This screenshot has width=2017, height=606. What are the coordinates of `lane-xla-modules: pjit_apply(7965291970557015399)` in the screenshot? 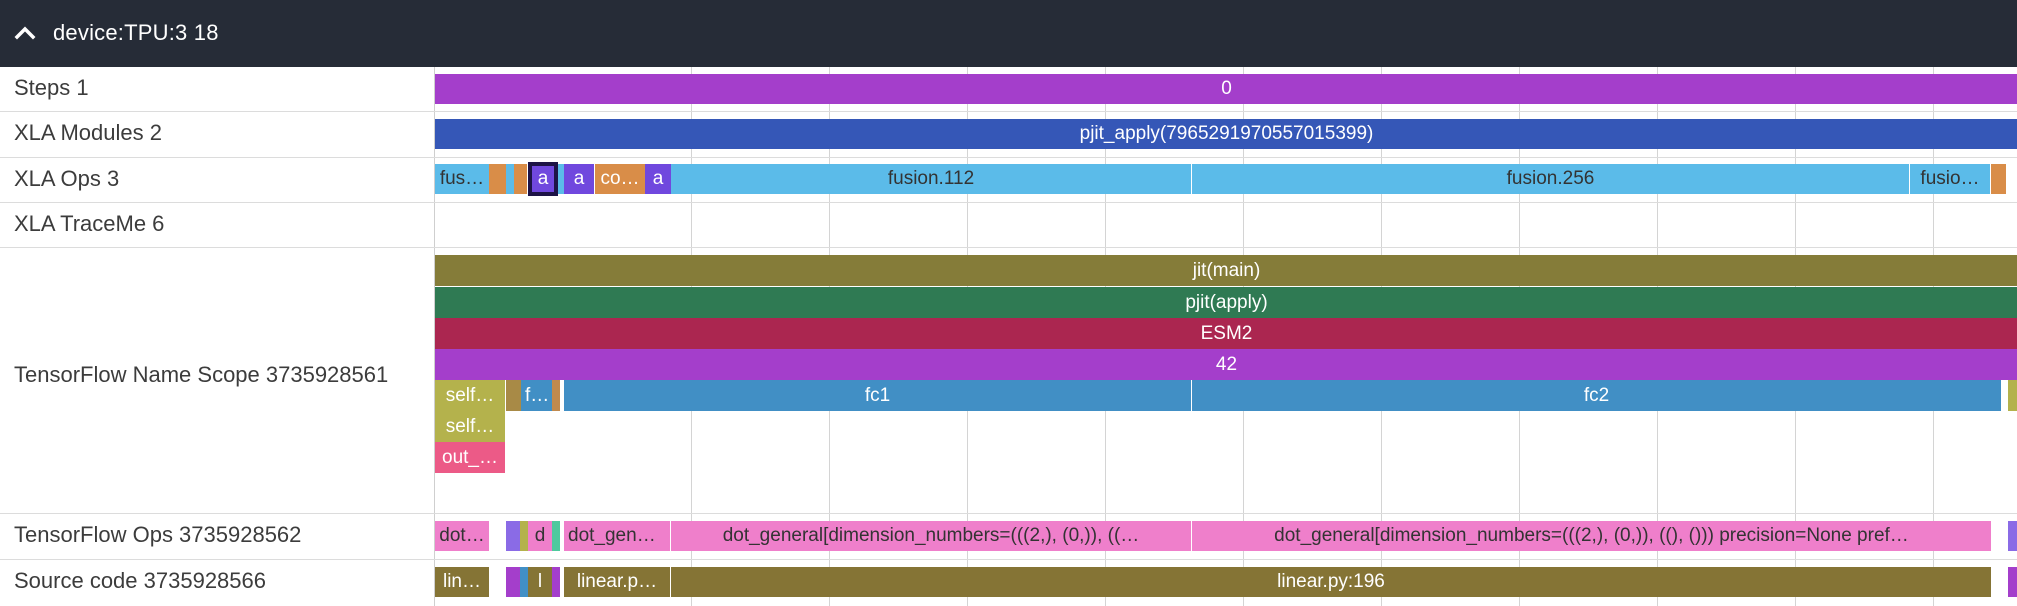 It's located at (1225, 134).